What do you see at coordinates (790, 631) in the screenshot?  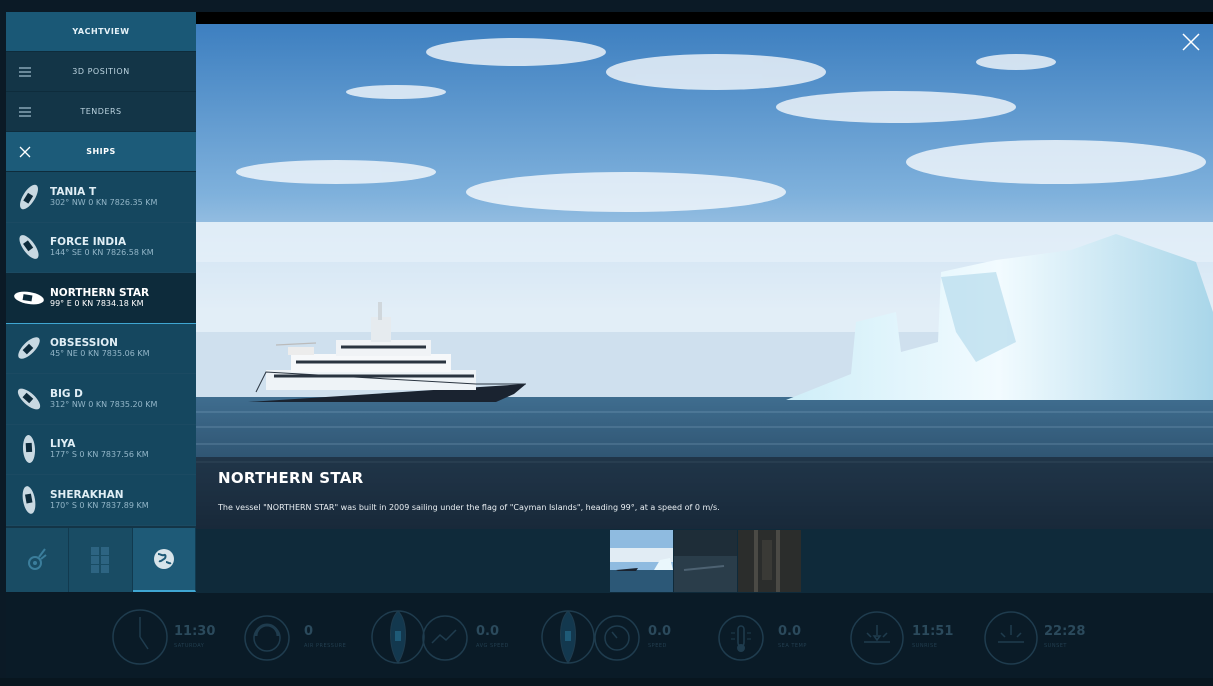 I see `sea-temp-value: 0.0` at bounding box center [790, 631].